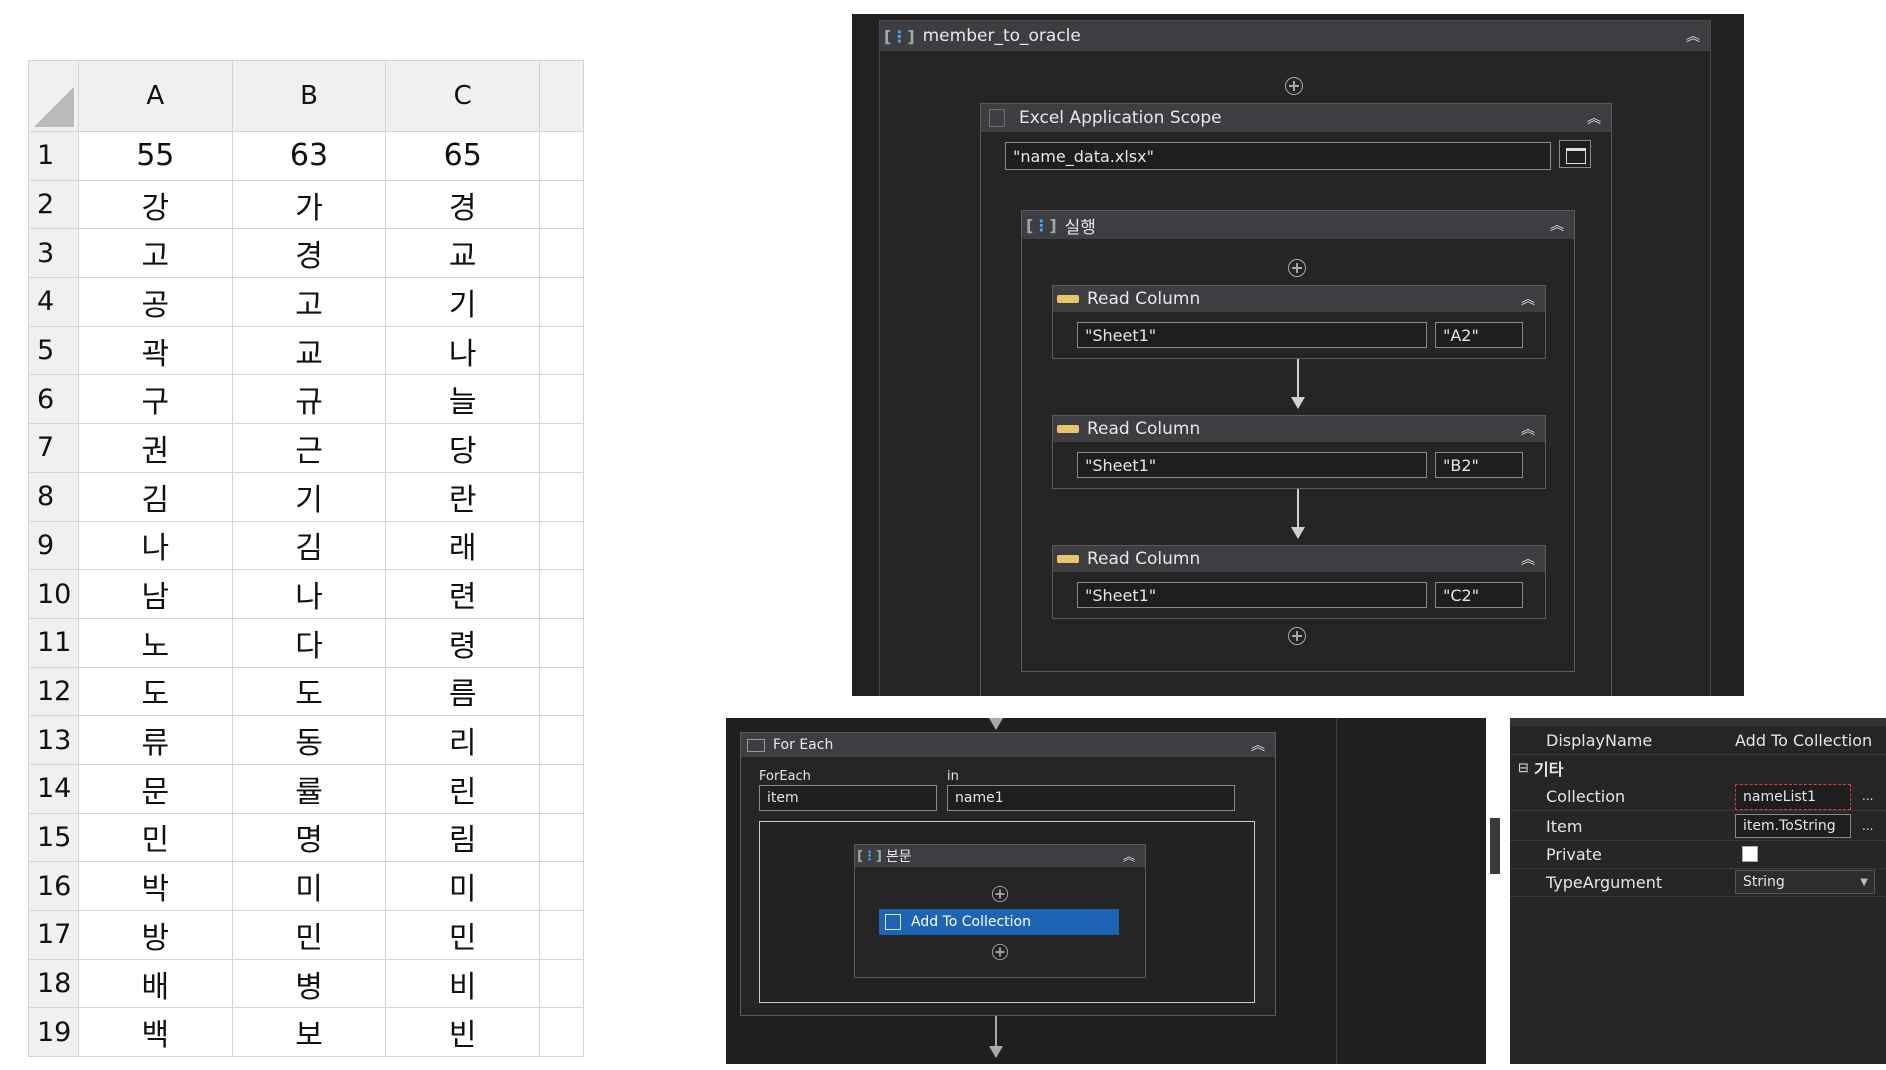 This screenshot has width=1886, height=1070. I want to click on row-header: 18, so click(53, 983).